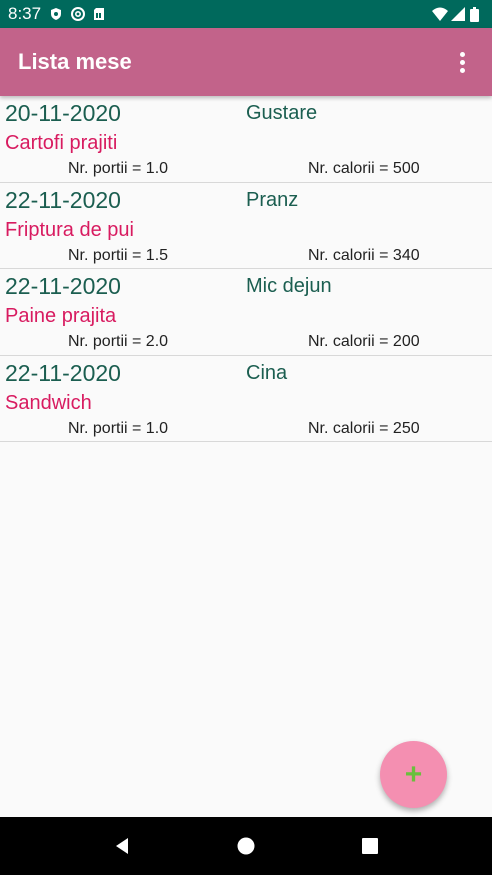  I want to click on more-vert-icon, so click(462, 62).